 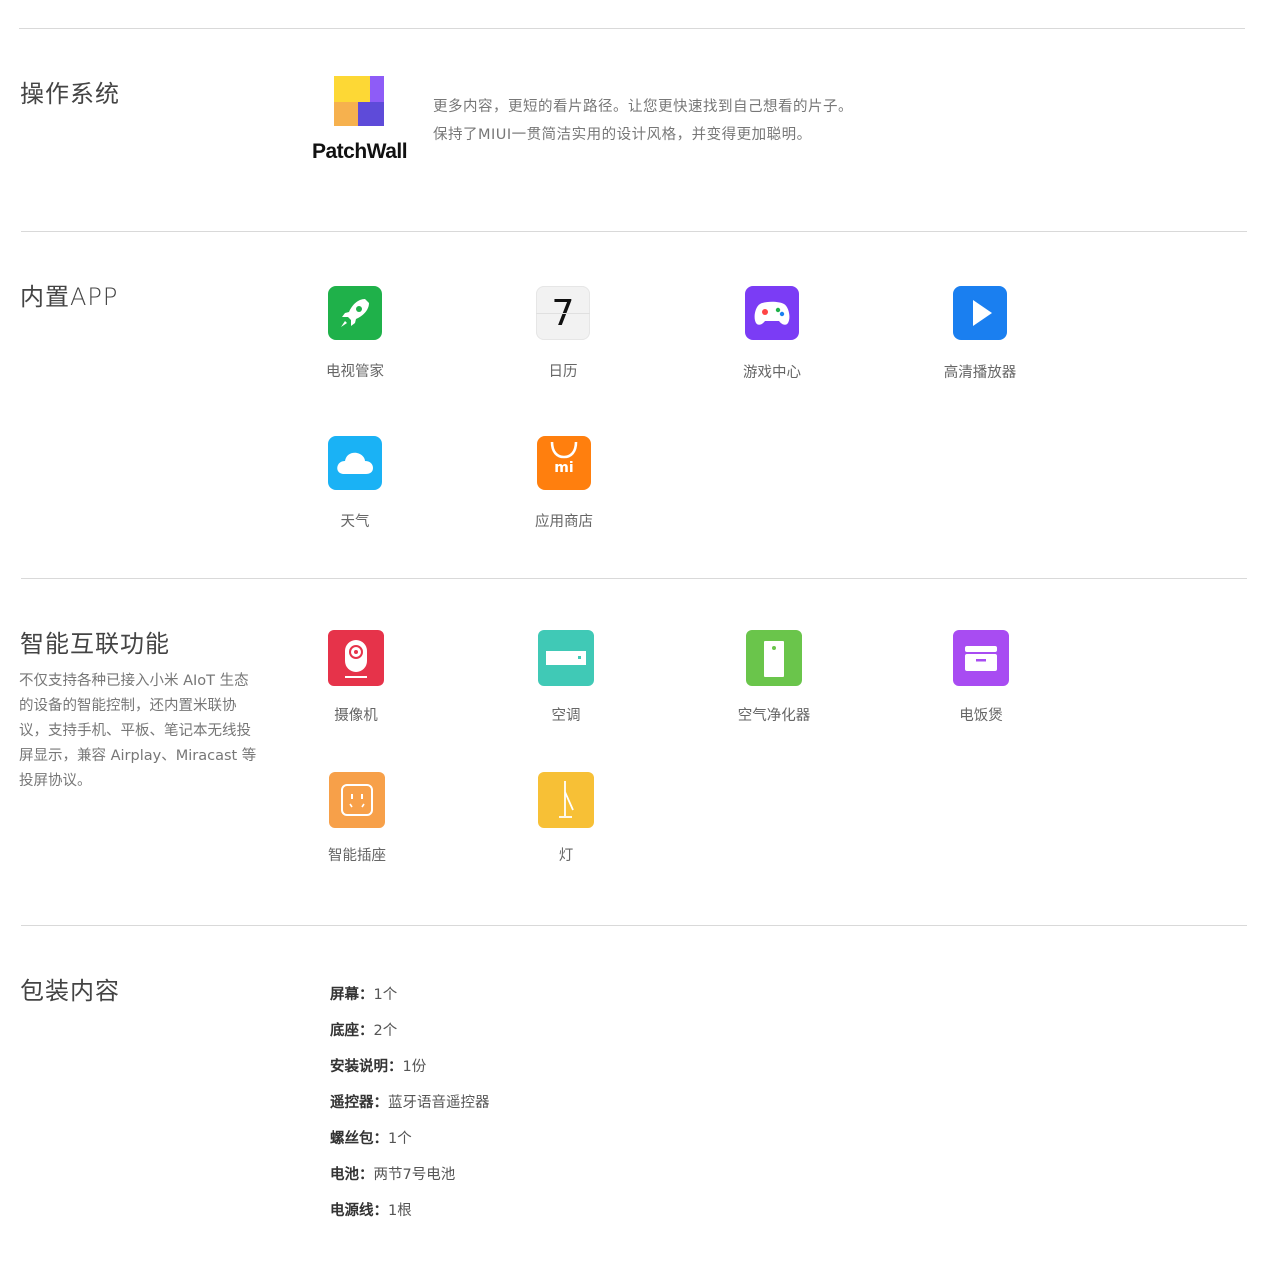 What do you see at coordinates (563, 372) in the screenshot?
I see `app-label: 日历` at bounding box center [563, 372].